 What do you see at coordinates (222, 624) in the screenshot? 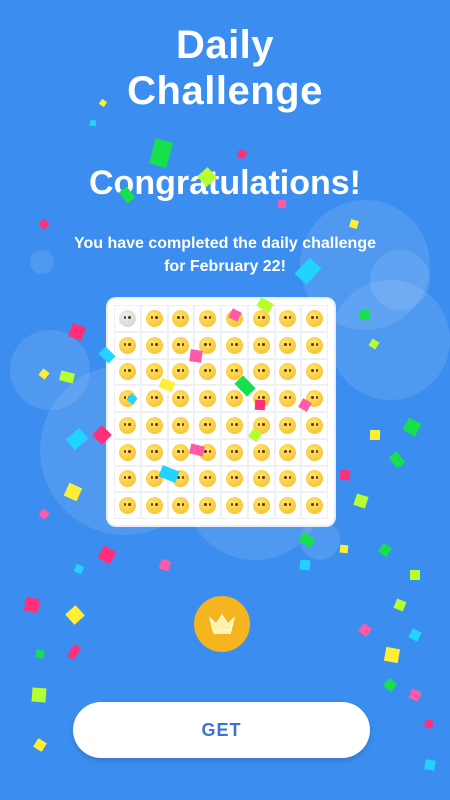
I see `crown-icon` at bounding box center [222, 624].